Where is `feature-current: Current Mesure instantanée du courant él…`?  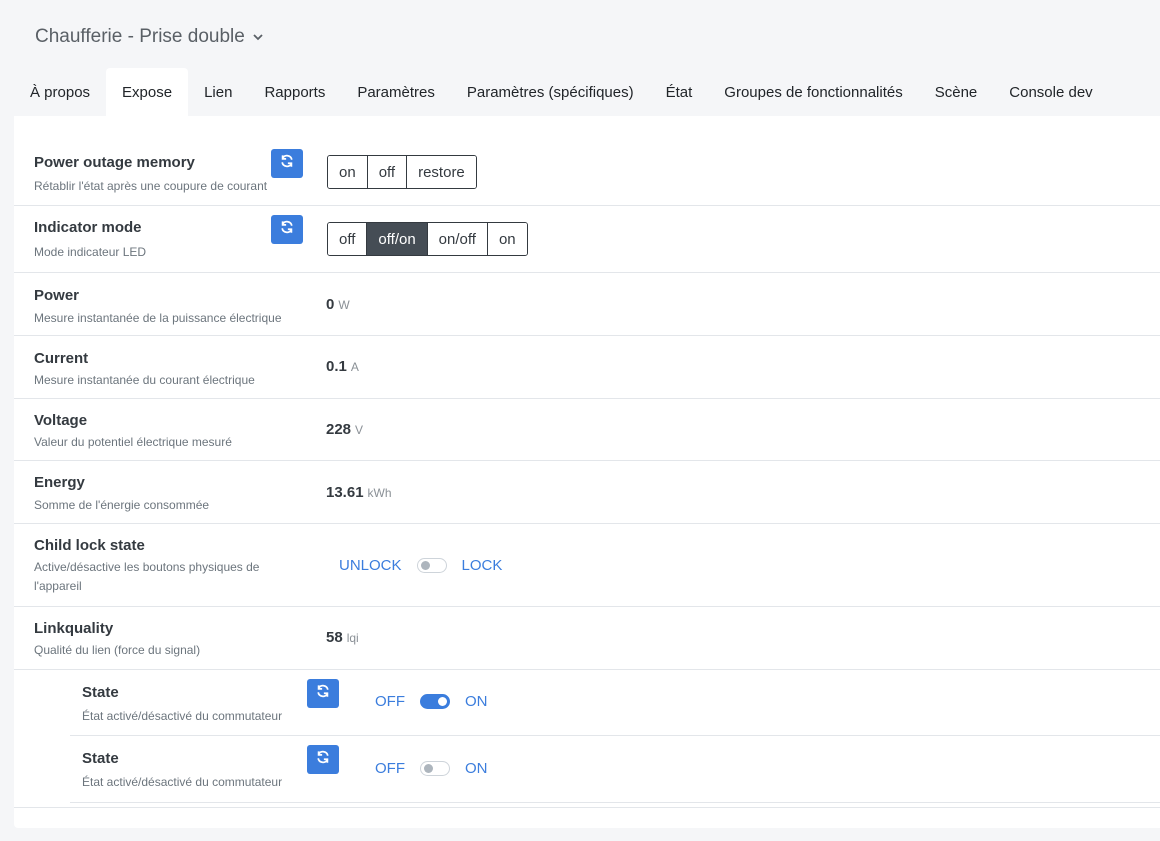
feature-current: Current Mesure instantanée du courant él… is located at coordinates (587, 367).